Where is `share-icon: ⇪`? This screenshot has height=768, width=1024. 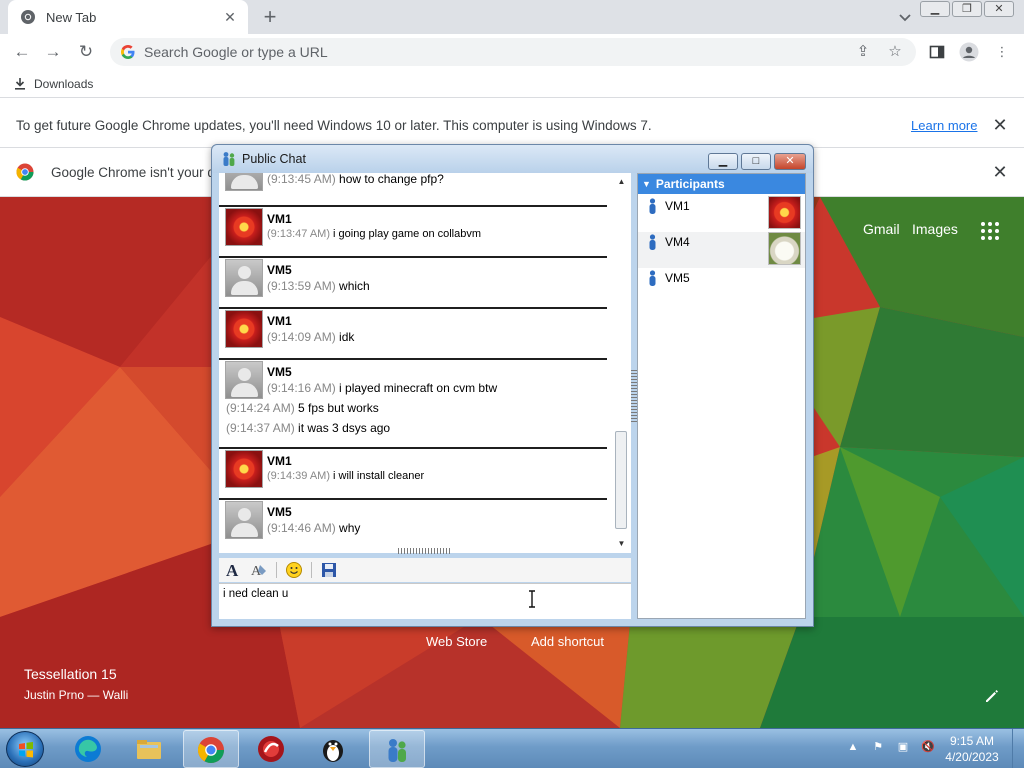 share-icon: ⇪ is located at coordinates (863, 52).